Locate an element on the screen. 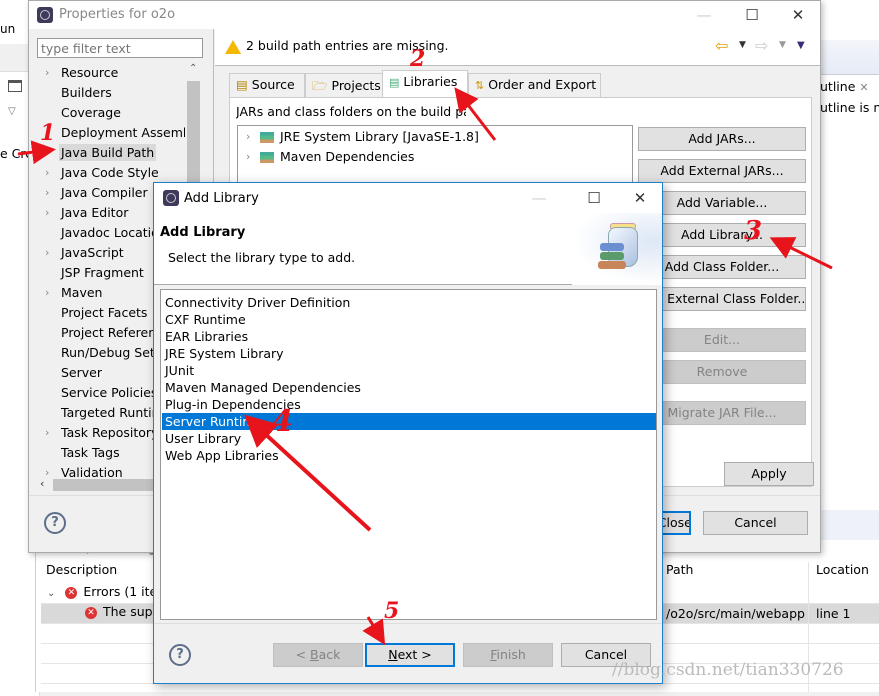 The height and width of the screenshot is (696, 879). annotation-step-4: 4 is located at coordinates (282, 421).